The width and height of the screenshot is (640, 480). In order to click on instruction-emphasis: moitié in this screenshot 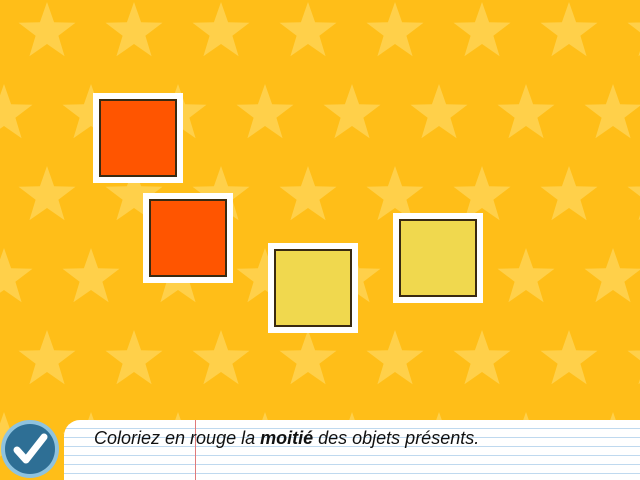, I will do `click(287, 438)`.